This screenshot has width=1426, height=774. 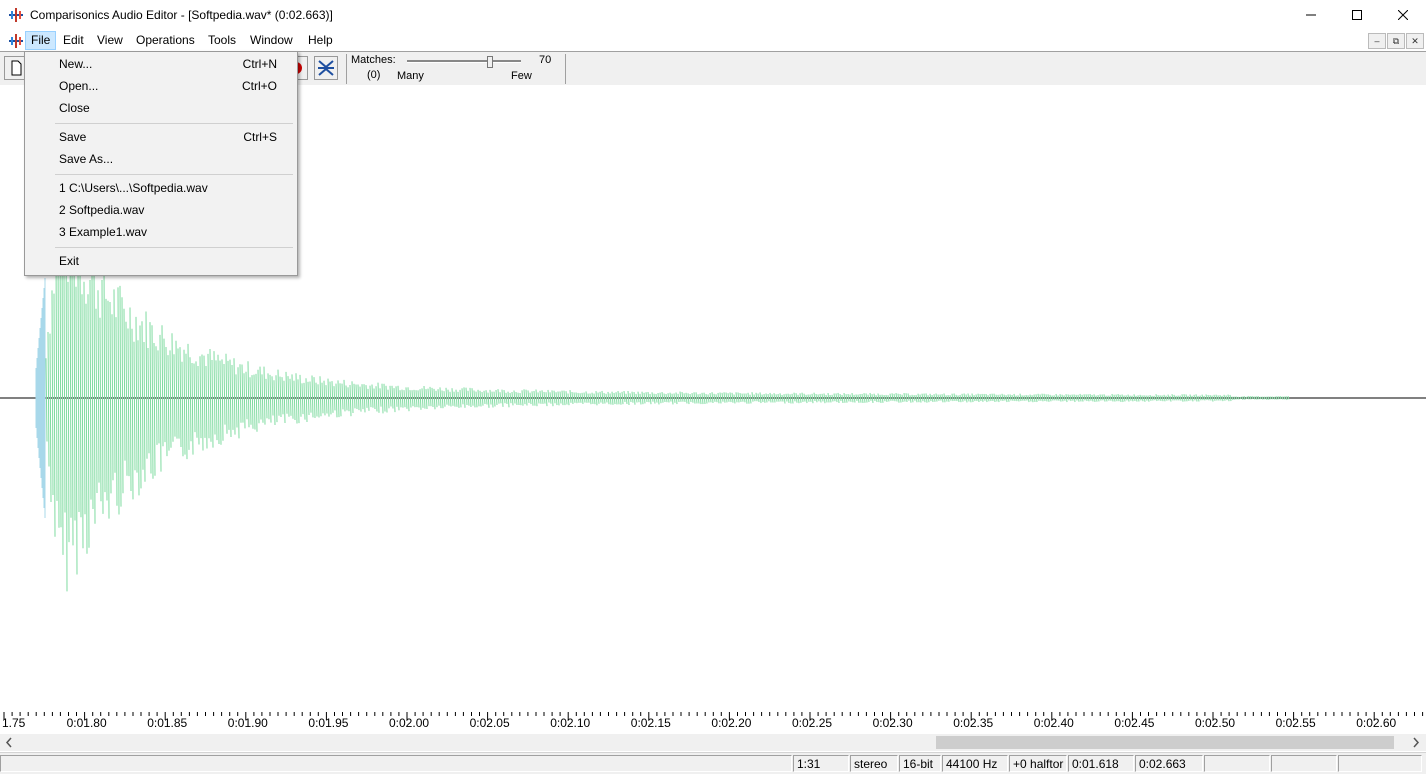 What do you see at coordinates (464, 61) in the screenshot?
I see `matches-slider-track` at bounding box center [464, 61].